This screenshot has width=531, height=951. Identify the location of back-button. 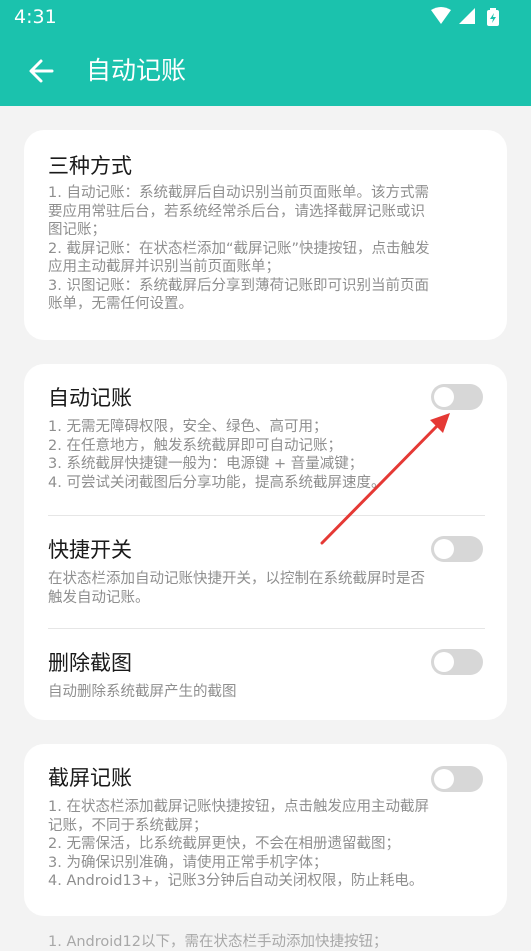
(41, 71).